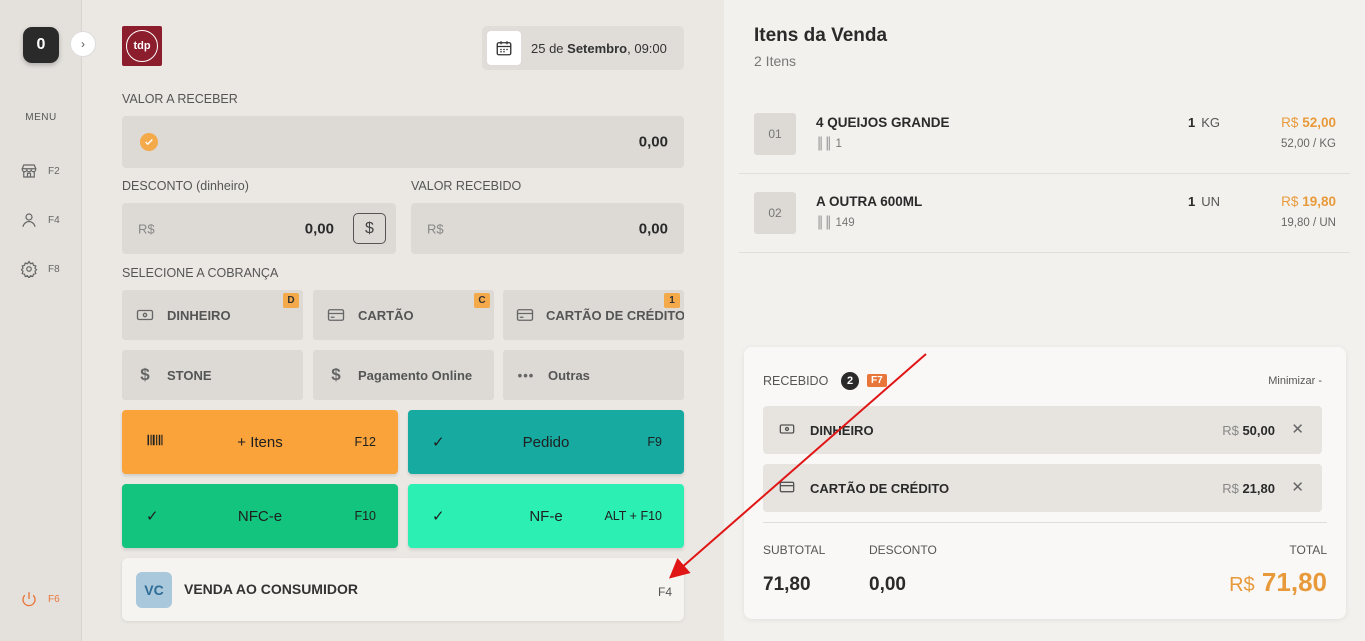 This screenshot has height=641, width=1365. I want to click on payment-method-stone: $ STONE, so click(212, 375).